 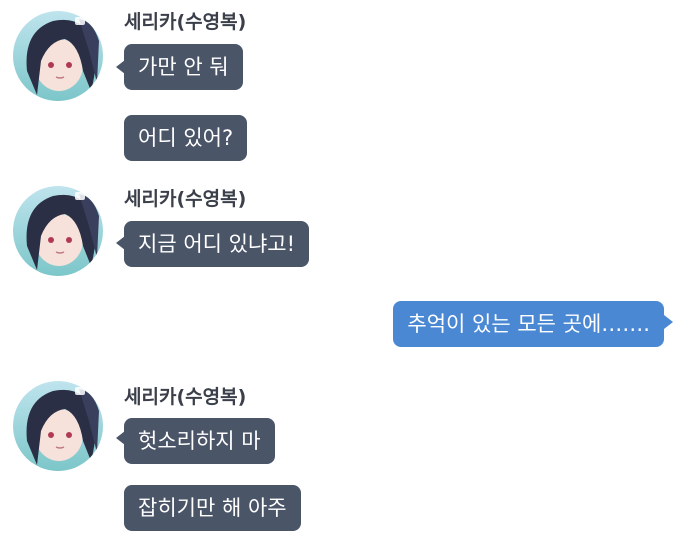 What do you see at coordinates (186, 138) in the screenshot?
I see `incoming-message-bubble: 어디 있어?` at bounding box center [186, 138].